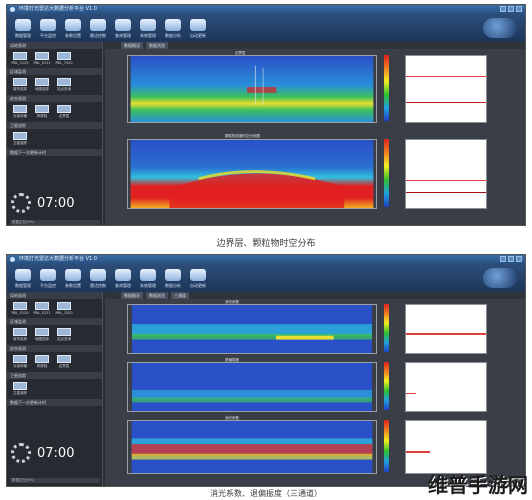 The image size is (532, 500). I want to click on caption-top: 边界层、颗粒物时空分布, so click(266, 244).